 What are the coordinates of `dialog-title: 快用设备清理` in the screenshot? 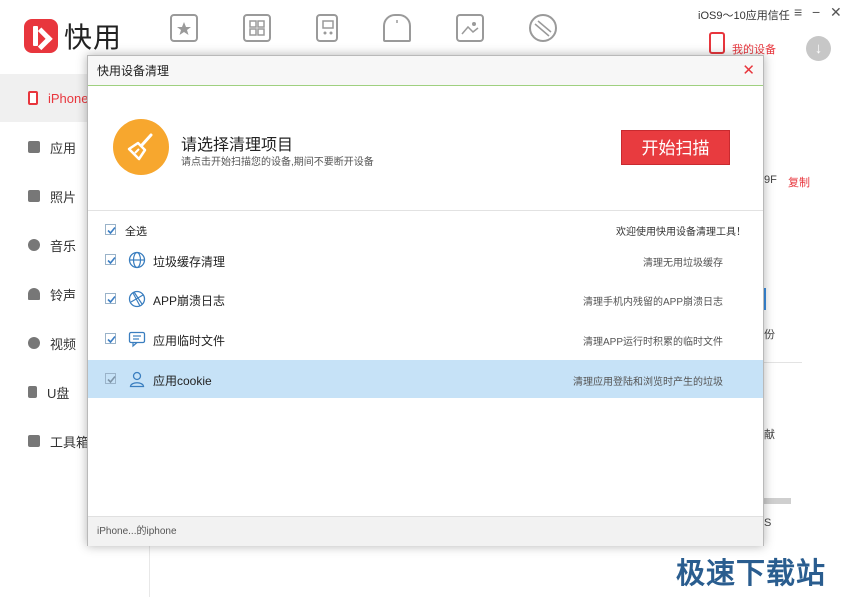 It's located at (133, 71).